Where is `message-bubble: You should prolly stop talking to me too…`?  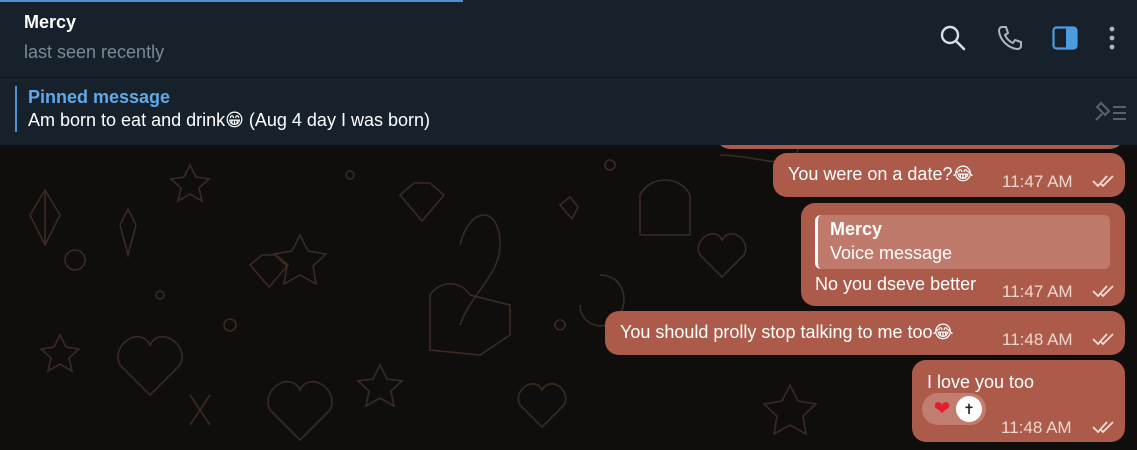 message-bubble: You should prolly stop talking to me too… is located at coordinates (865, 333).